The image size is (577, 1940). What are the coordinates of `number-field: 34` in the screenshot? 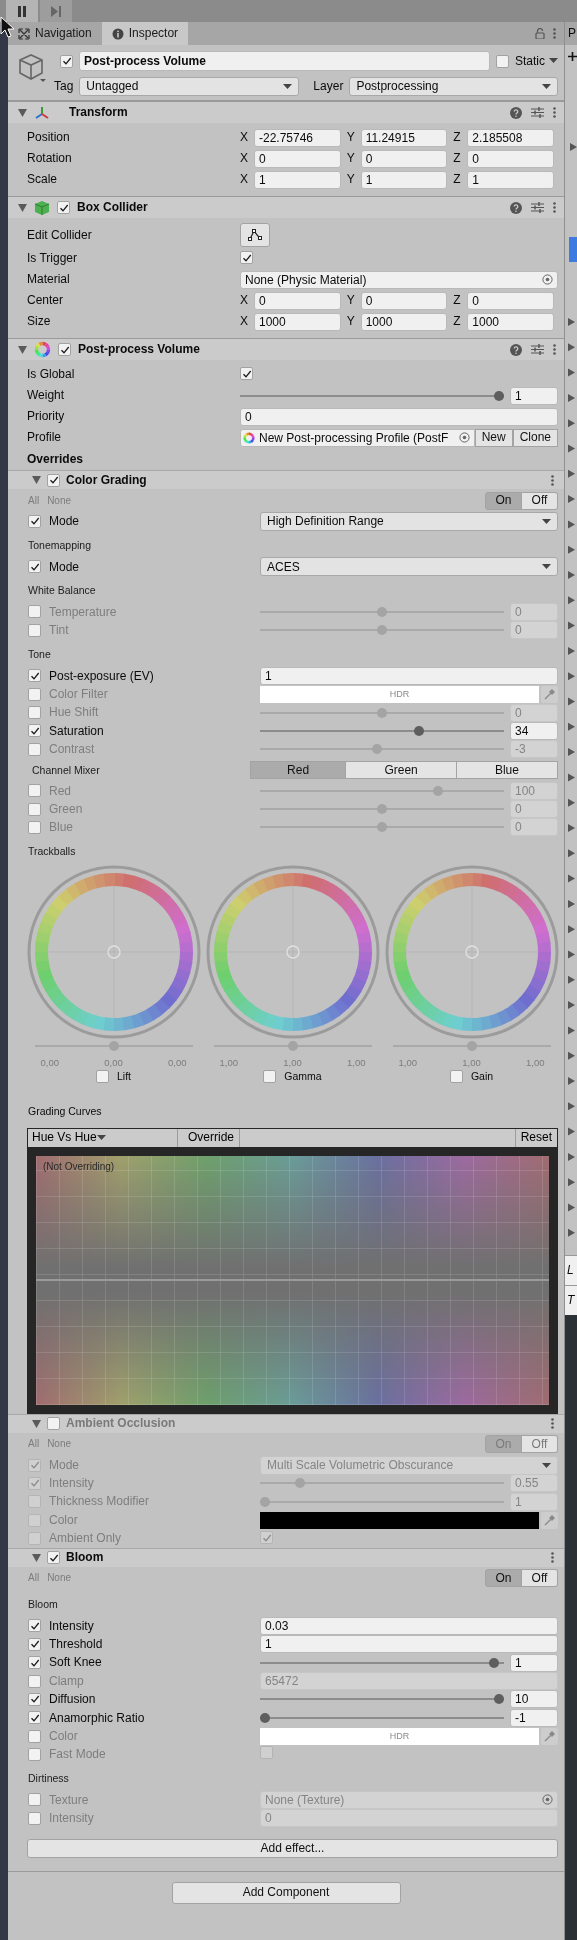 It's located at (534, 730).